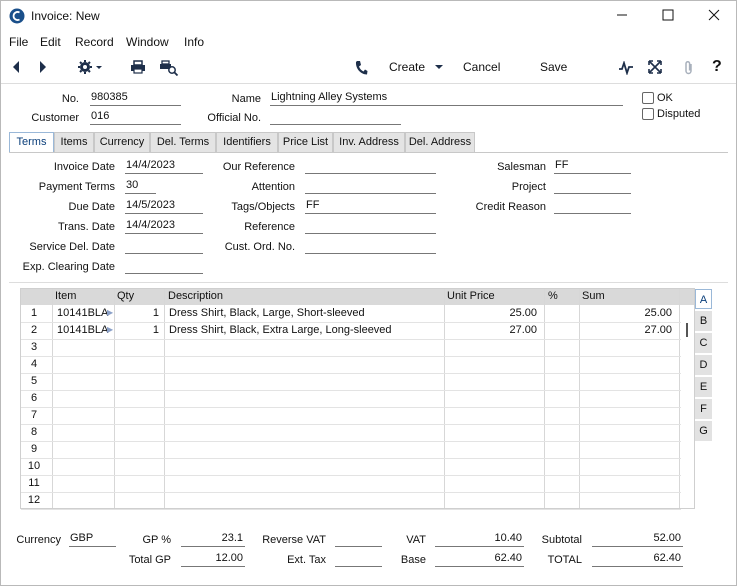 Image resolution: width=737 pixels, height=586 pixels. I want to click on salesman-field: FF, so click(592, 166).